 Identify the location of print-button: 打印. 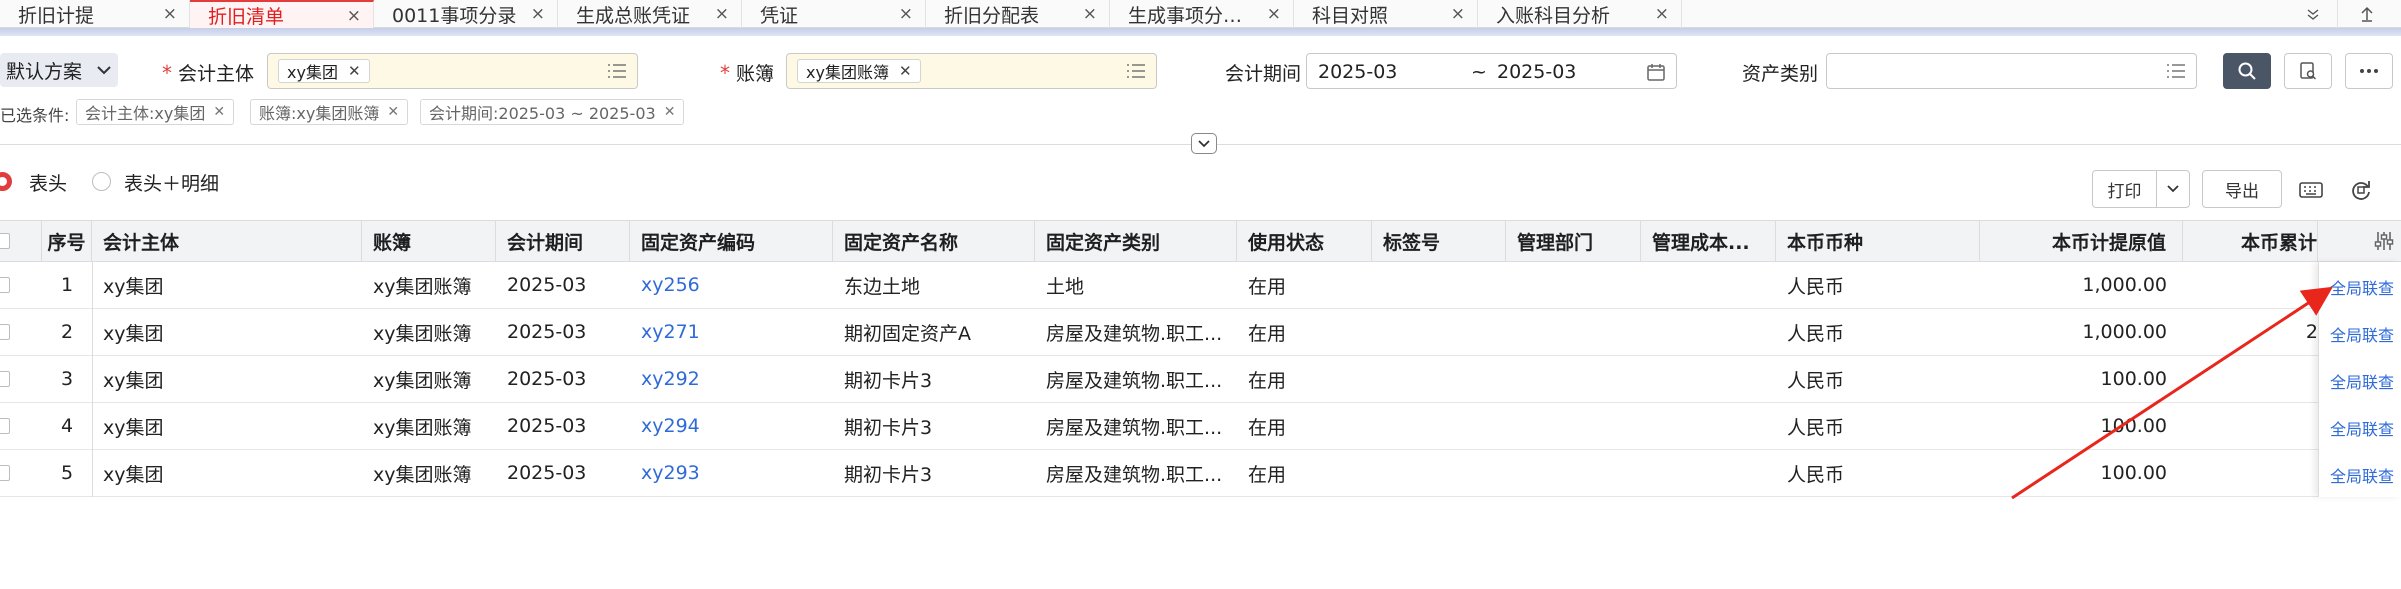
(2125, 189).